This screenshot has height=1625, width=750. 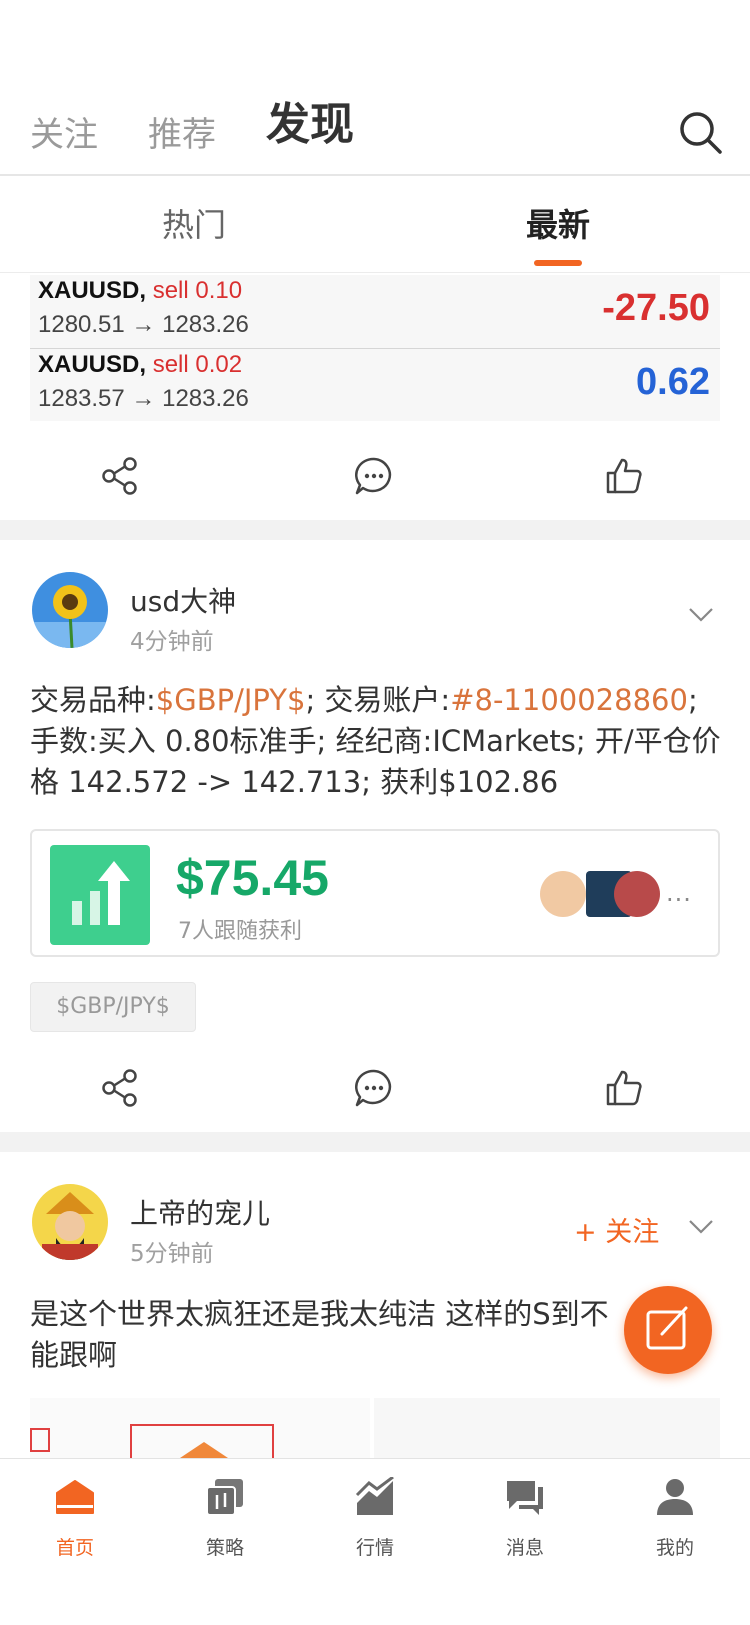 I want to click on nav-market: 行情, so click(x=375, y=1519).